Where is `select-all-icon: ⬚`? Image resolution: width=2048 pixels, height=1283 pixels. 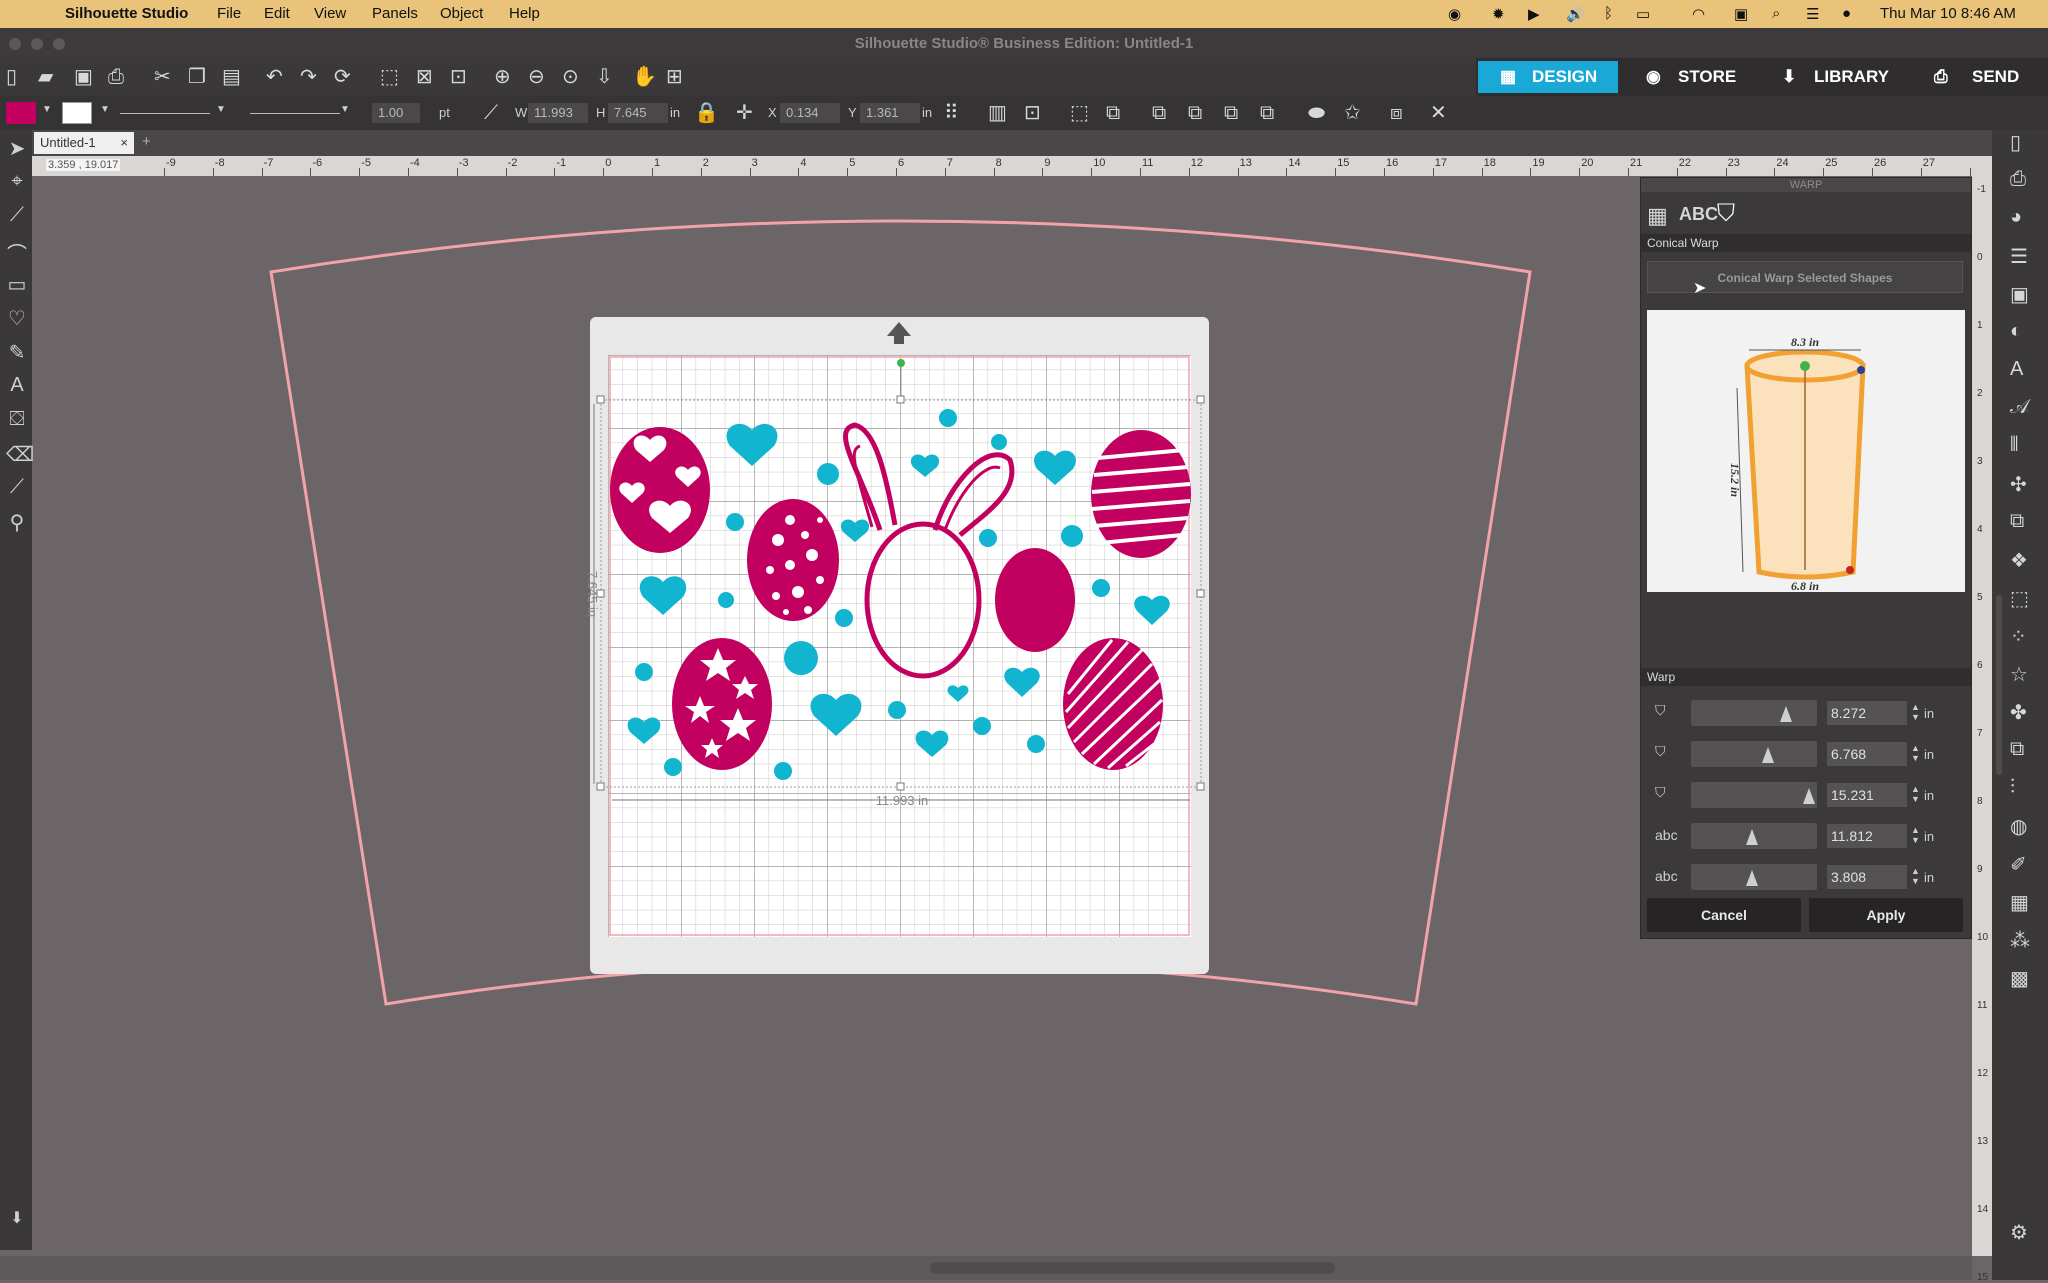 select-all-icon: ⬚ is located at coordinates (389, 77).